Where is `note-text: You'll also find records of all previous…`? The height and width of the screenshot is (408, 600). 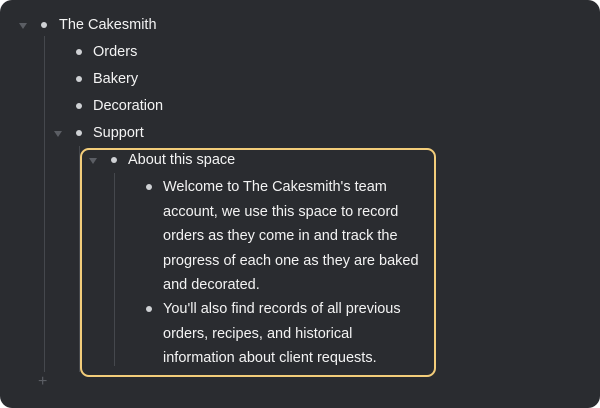
note-text: You'll also find records of all previous… is located at coordinates (282, 334).